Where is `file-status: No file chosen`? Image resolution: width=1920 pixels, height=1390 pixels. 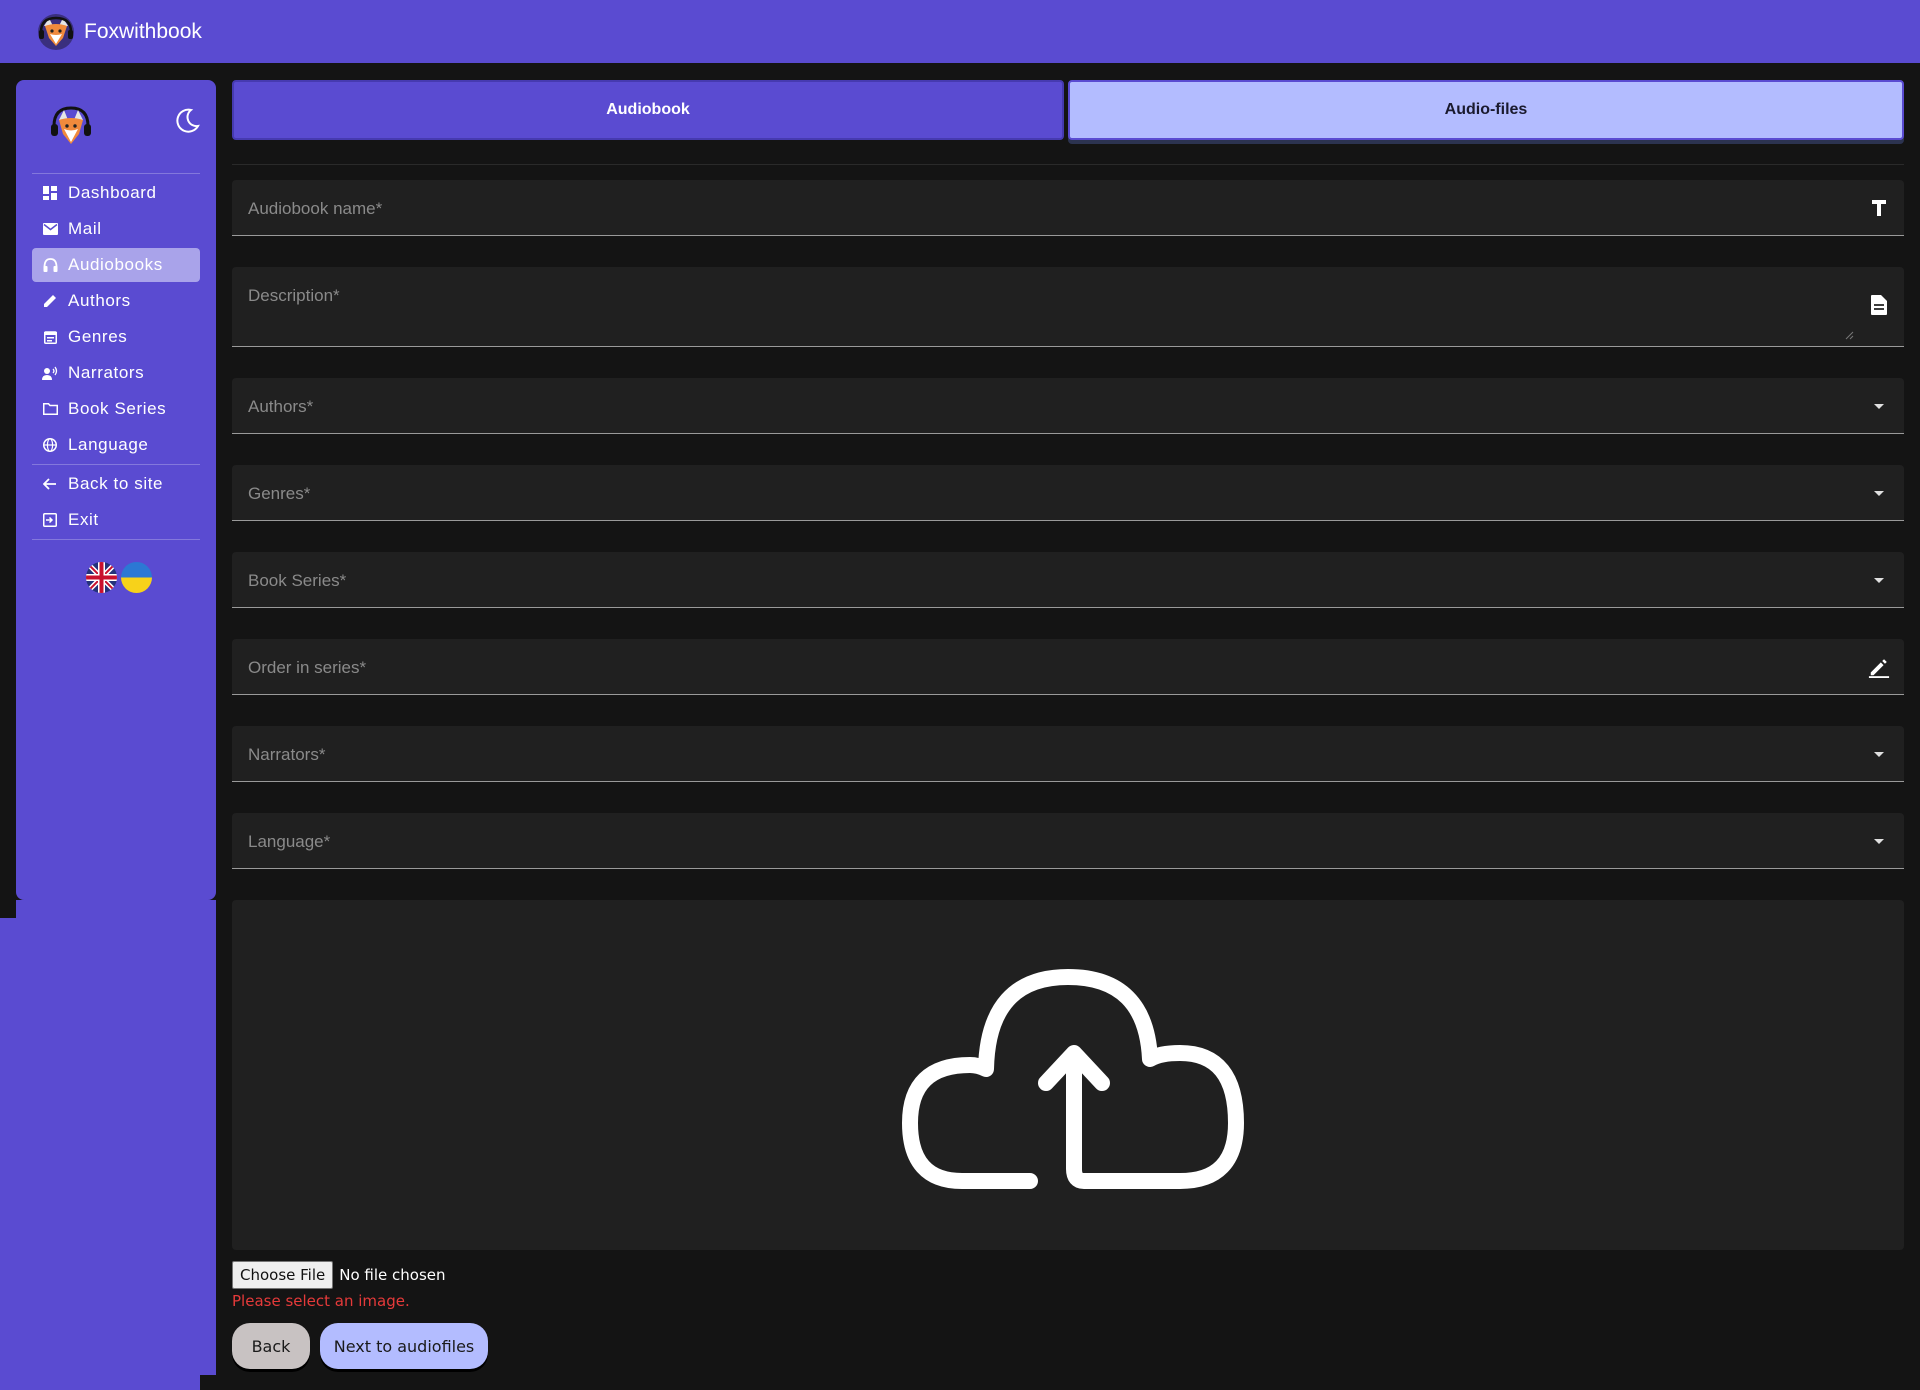 file-status: No file chosen is located at coordinates (392, 1275).